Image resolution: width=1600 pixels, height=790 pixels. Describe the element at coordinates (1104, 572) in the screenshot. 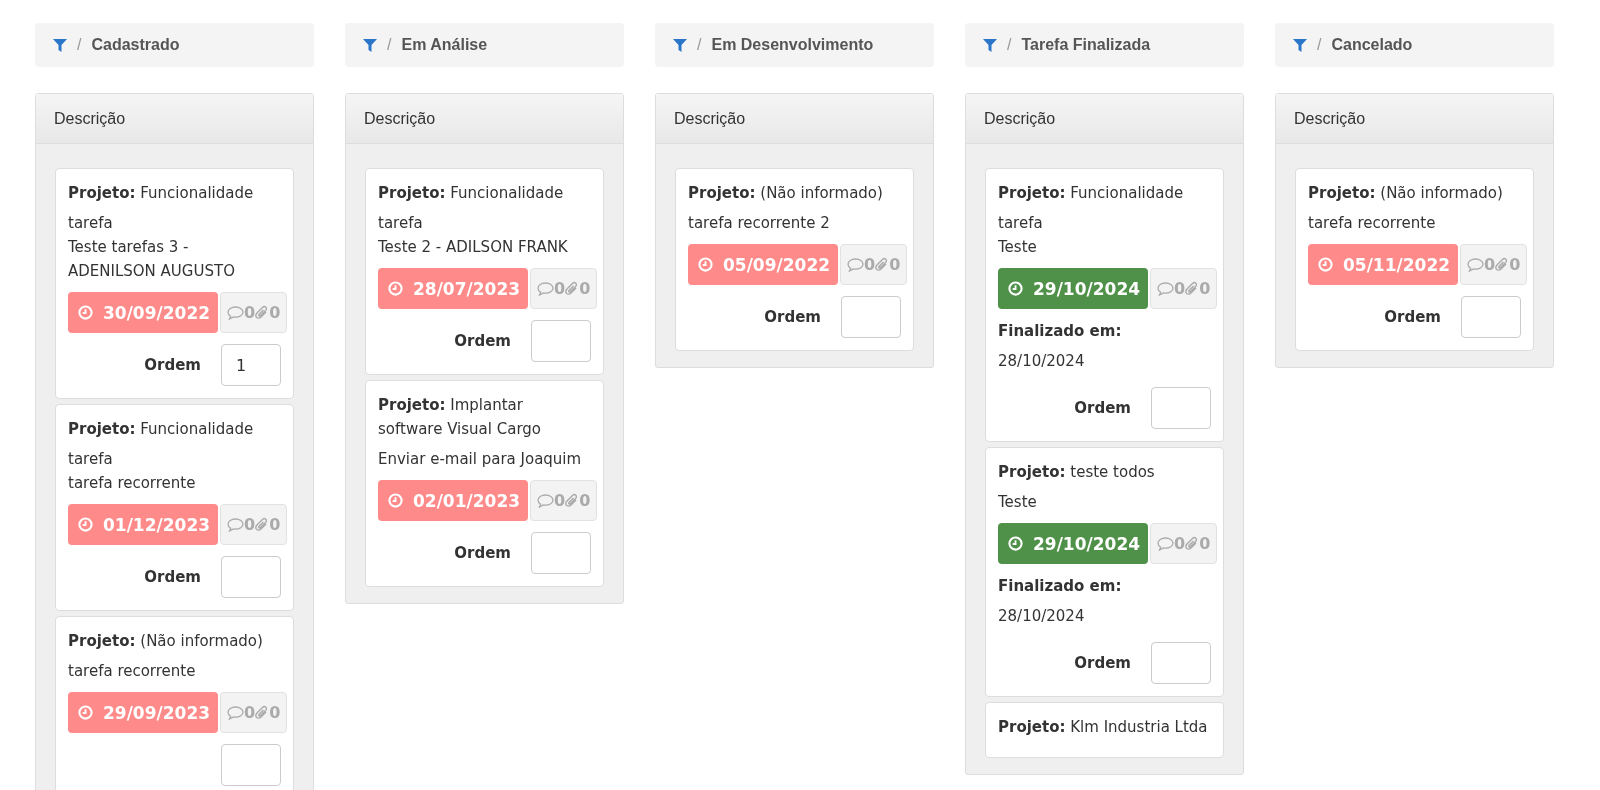

I see `task-card: Projeto: teste todos Teste 29/10/2024 0 0 Finalizado em: 28/10/2024 Ordem` at that location.